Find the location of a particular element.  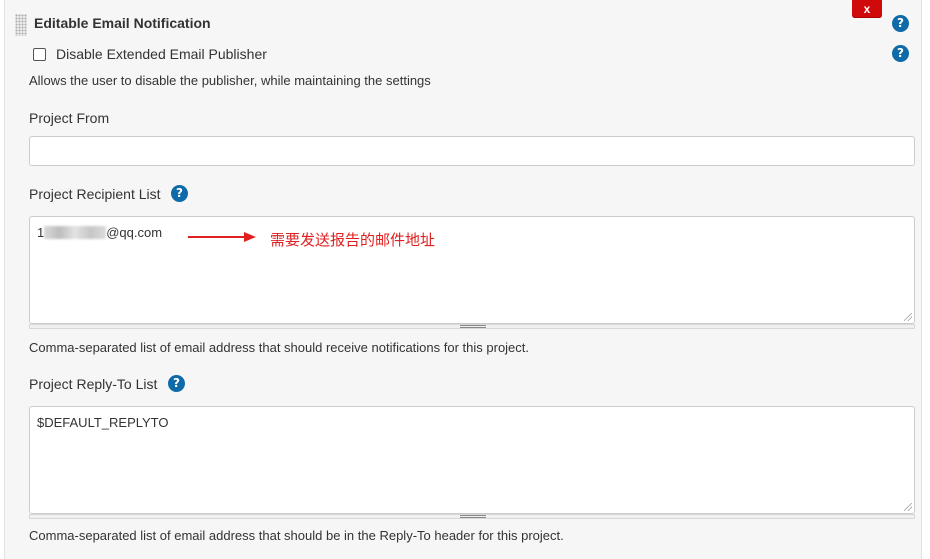

project-from-input is located at coordinates (472, 151).